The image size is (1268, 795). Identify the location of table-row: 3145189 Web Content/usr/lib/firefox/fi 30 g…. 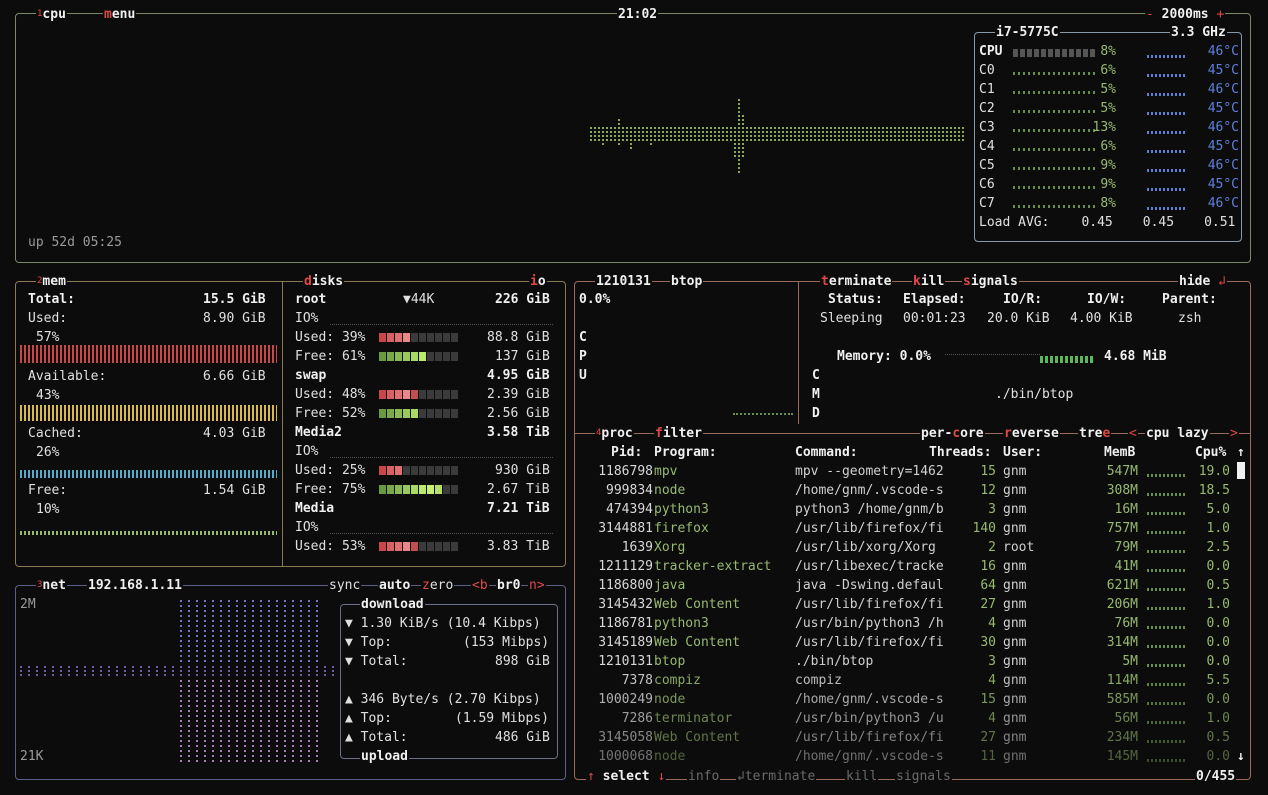
(910, 642).